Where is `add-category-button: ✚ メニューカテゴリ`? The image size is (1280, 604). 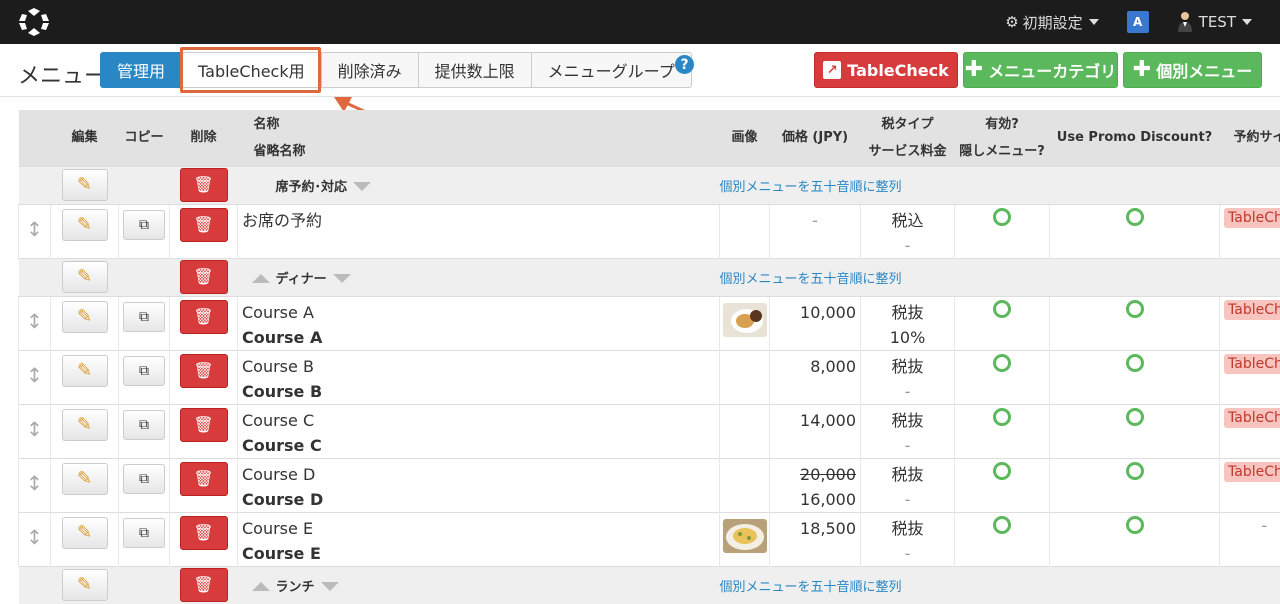
add-category-button: ✚ メニューカテゴリ is located at coordinates (1040, 70).